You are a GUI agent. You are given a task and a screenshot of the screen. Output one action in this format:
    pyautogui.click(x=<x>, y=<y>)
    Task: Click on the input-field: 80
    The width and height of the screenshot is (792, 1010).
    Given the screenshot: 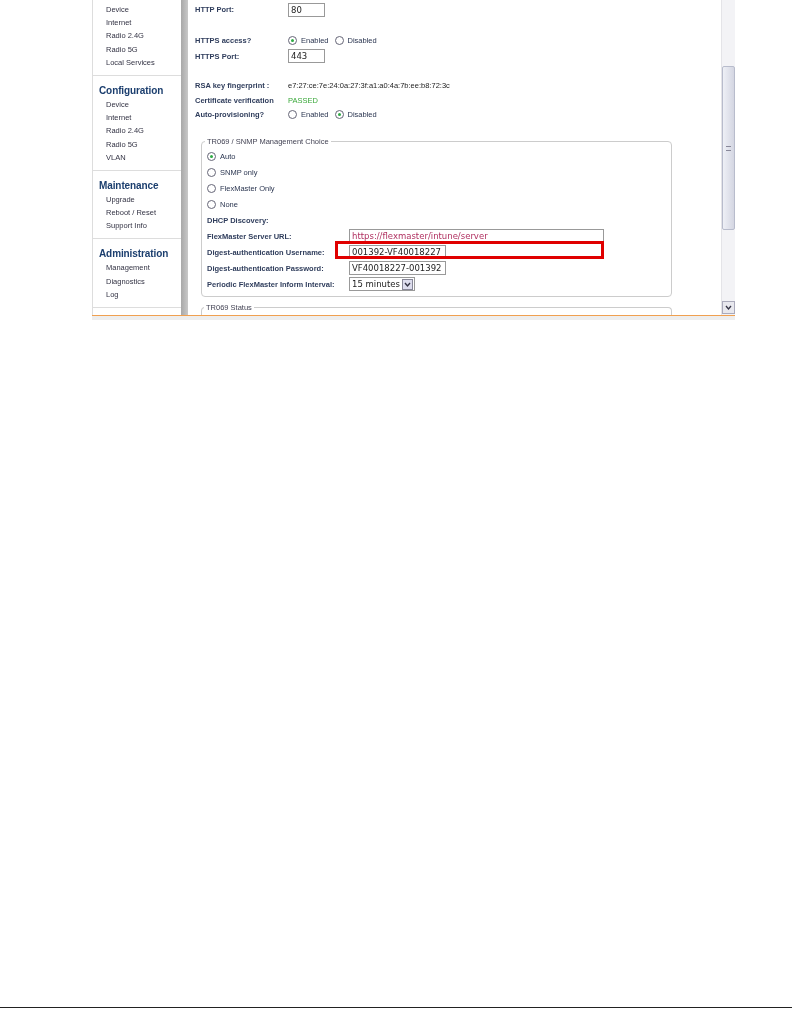 What is the action you would take?
    pyautogui.click(x=306, y=9)
    